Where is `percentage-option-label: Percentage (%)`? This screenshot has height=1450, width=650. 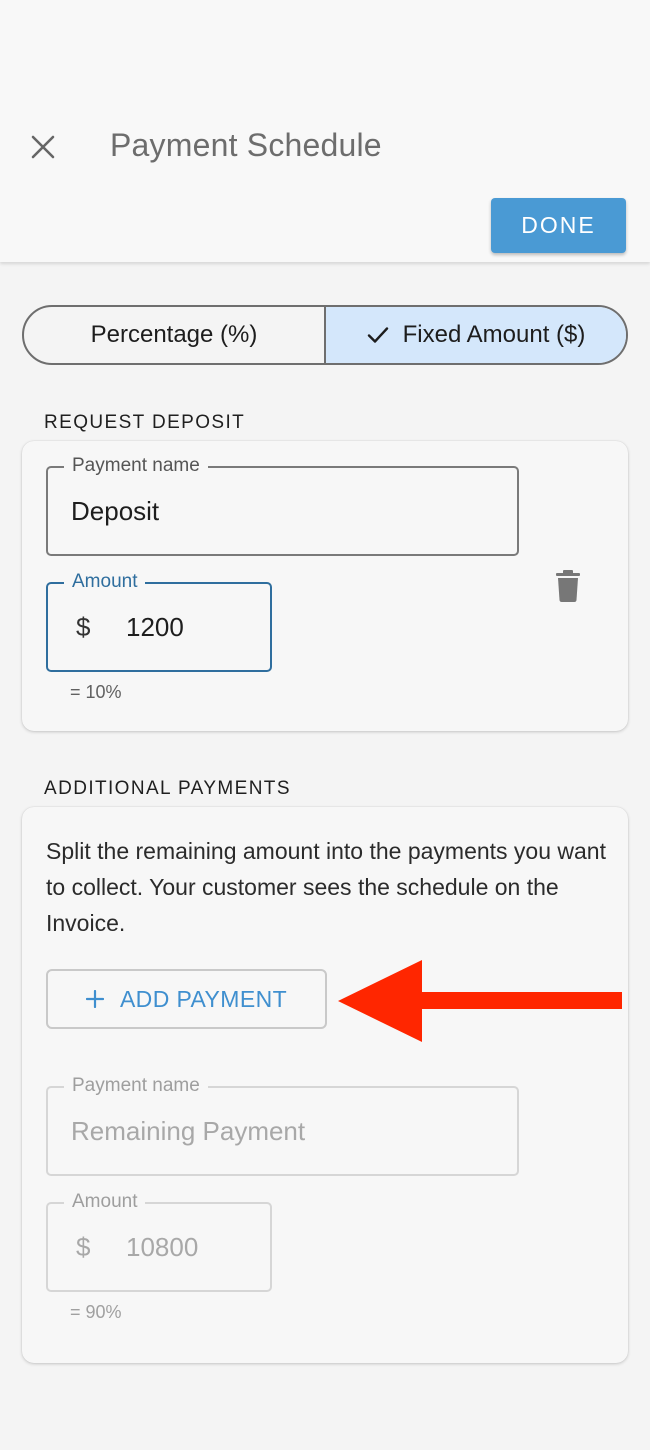
percentage-option-label: Percentage (%) is located at coordinates (174, 334).